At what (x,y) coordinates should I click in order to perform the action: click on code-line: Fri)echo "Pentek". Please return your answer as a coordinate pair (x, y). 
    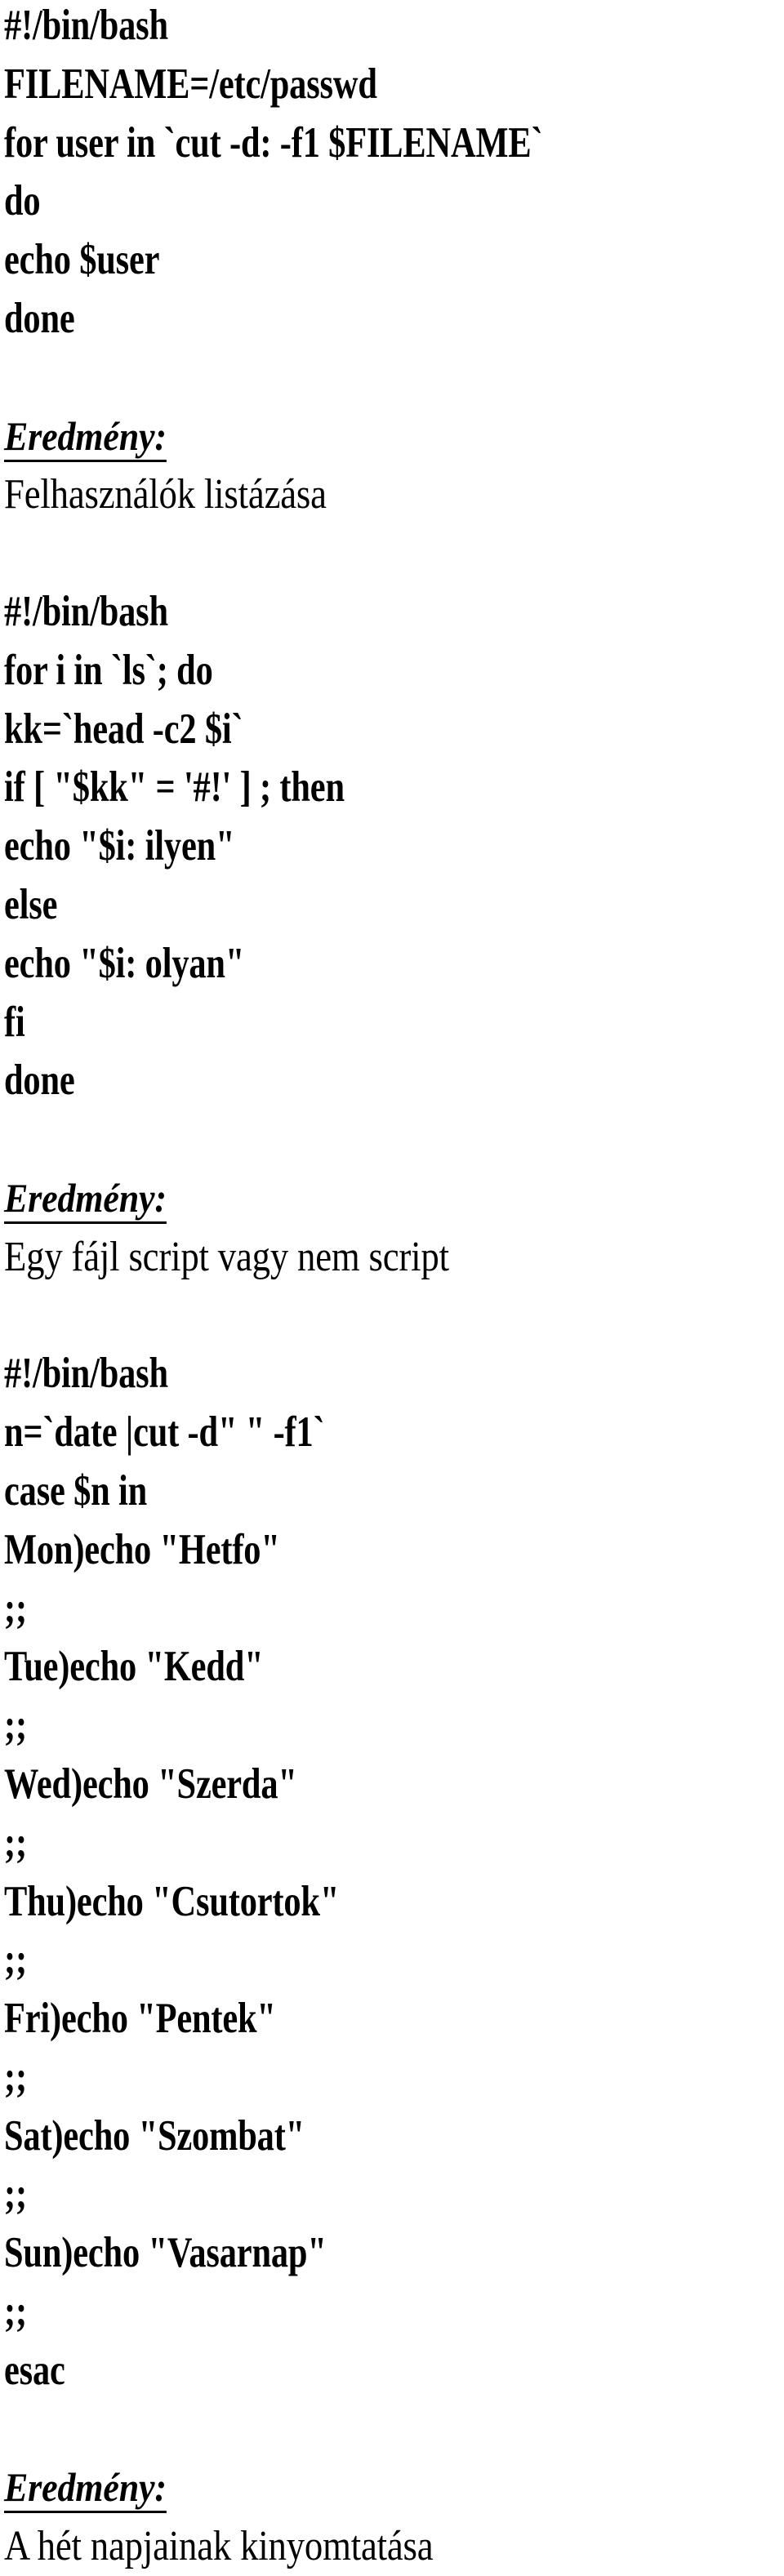
    Looking at the image, I should click on (140, 2019).